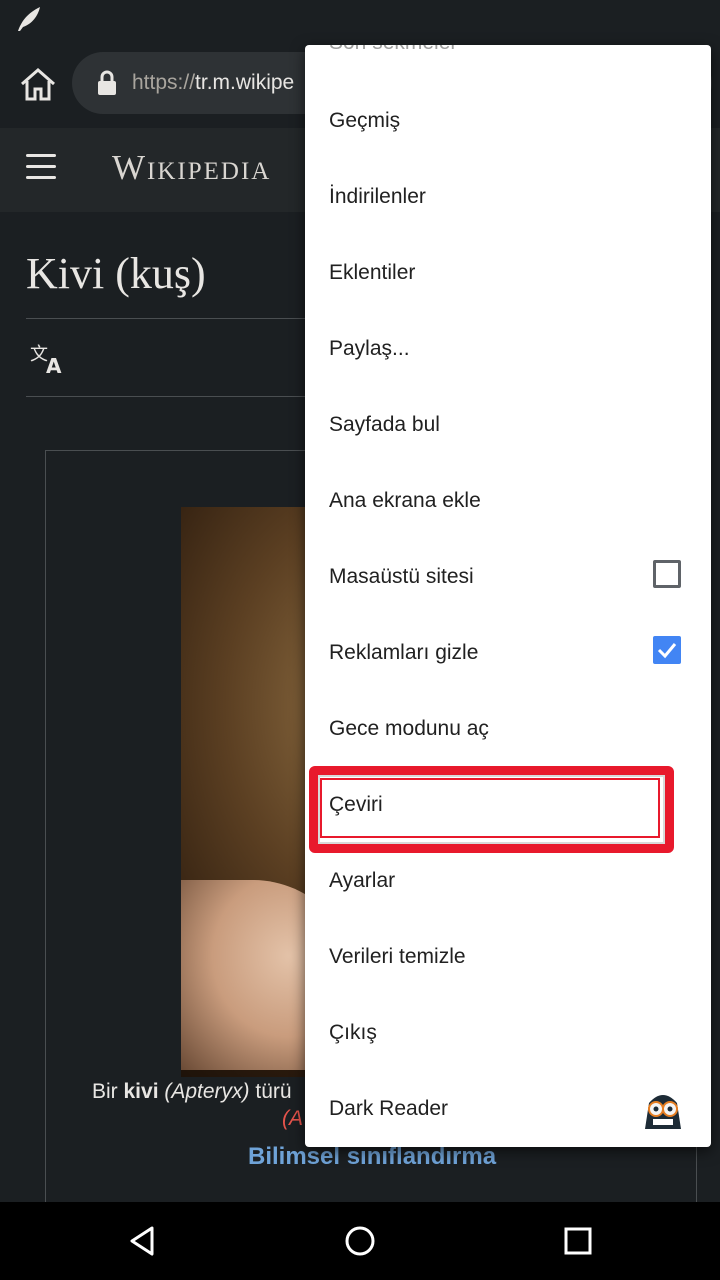  Describe the element at coordinates (490, 808) in the screenshot. I see `highlight-inner-box` at that location.